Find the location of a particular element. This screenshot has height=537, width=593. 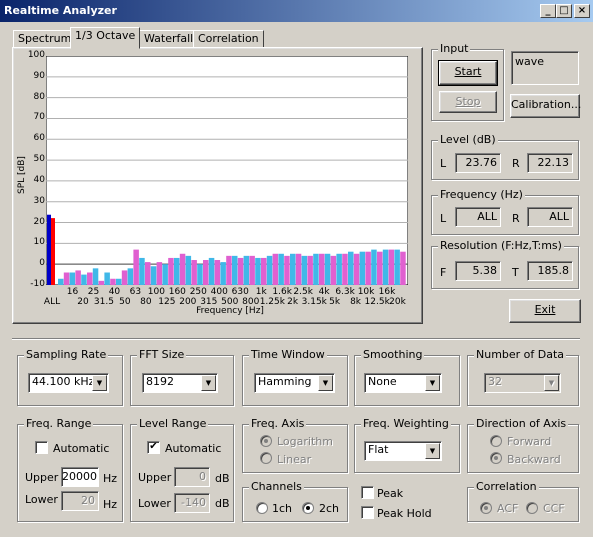

freq-range-lower-input: 20 is located at coordinates (80, 501).